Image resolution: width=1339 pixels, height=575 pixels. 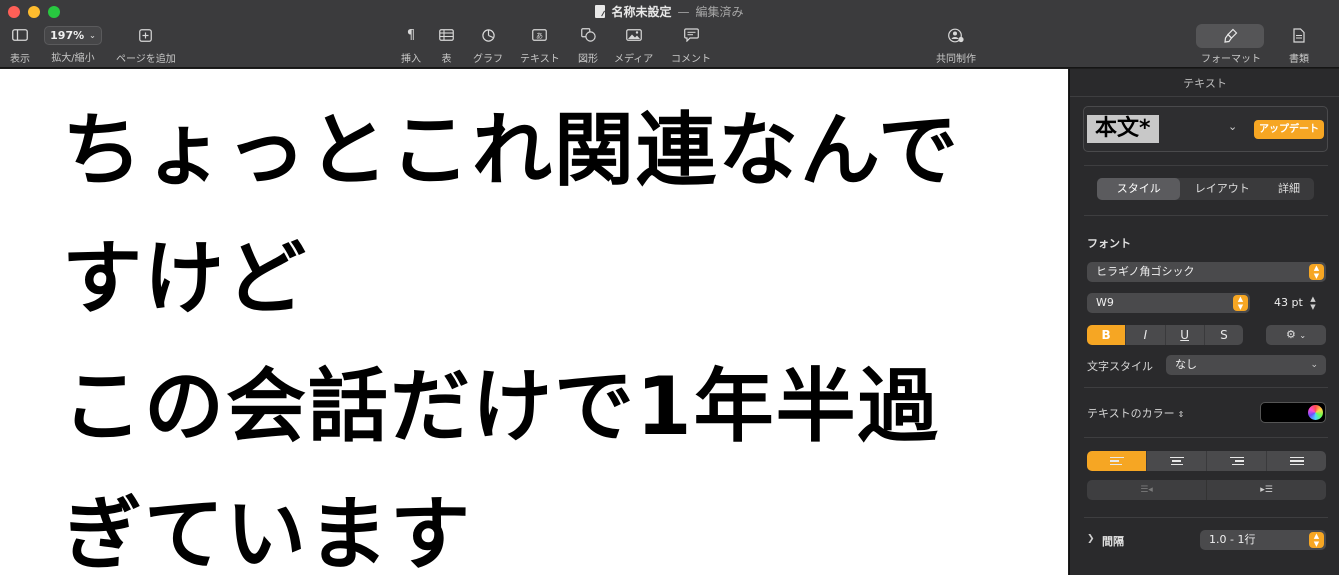 I want to click on decrease-indent-button: ☰◂, so click(x=1147, y=490).